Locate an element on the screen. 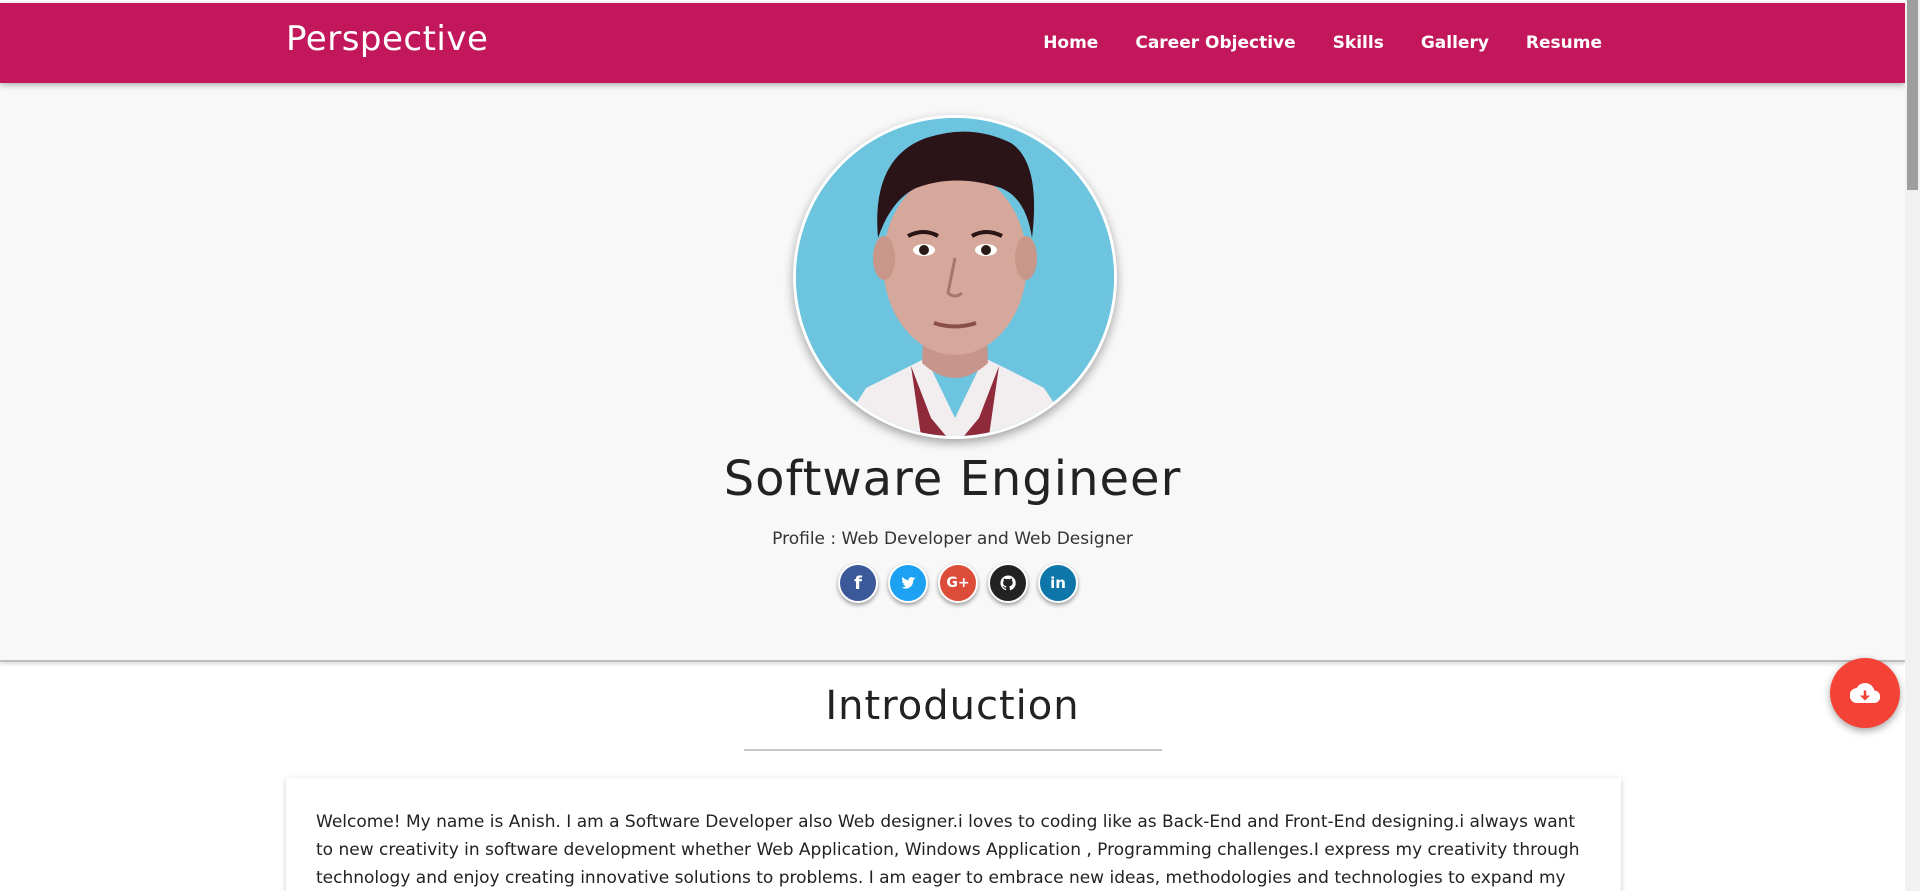  hero-subtitle: Profile : Web Developer and Web Designer is located at coordinates (952, 539).